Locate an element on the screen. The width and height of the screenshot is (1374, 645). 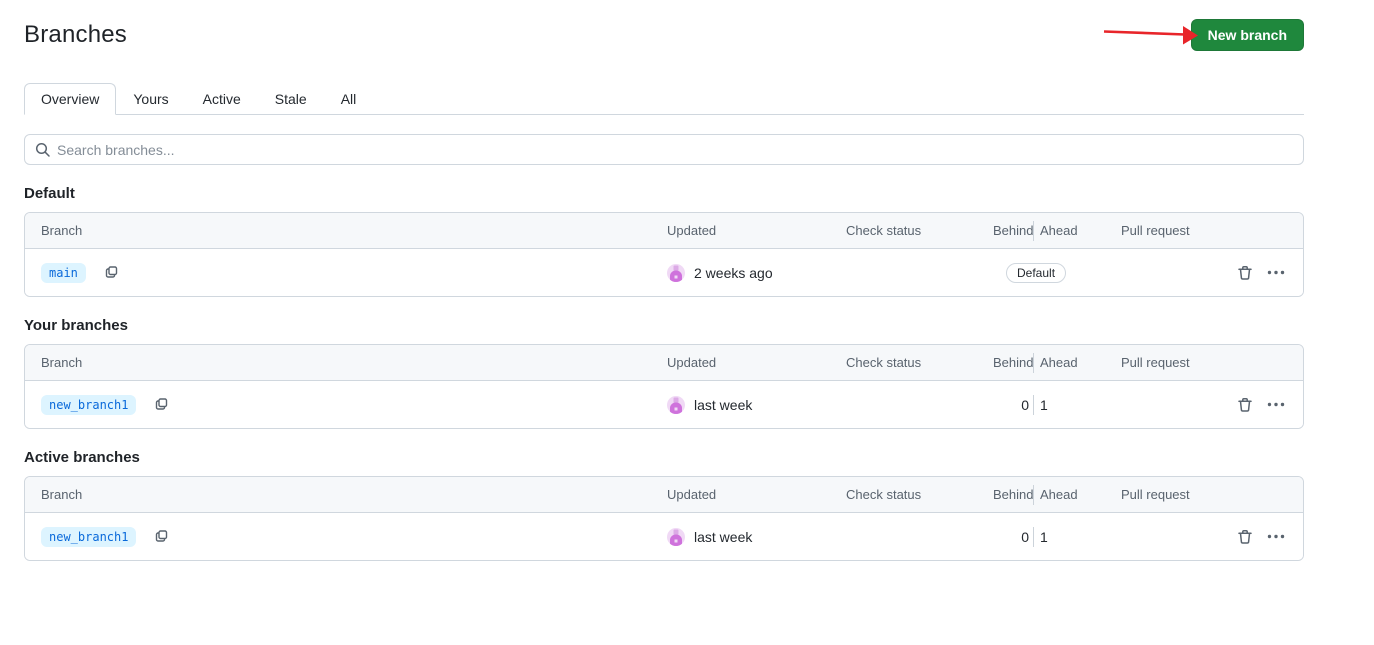
behind-ahead-cell: Default is located at coordinates (1057, 272).